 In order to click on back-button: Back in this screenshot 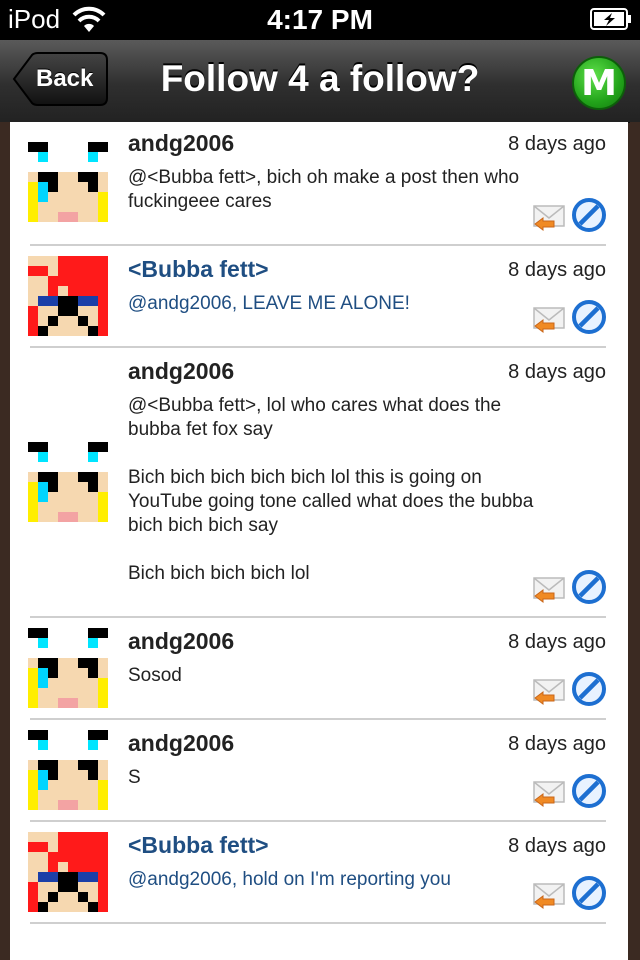, I will do `click(60, 79)`.